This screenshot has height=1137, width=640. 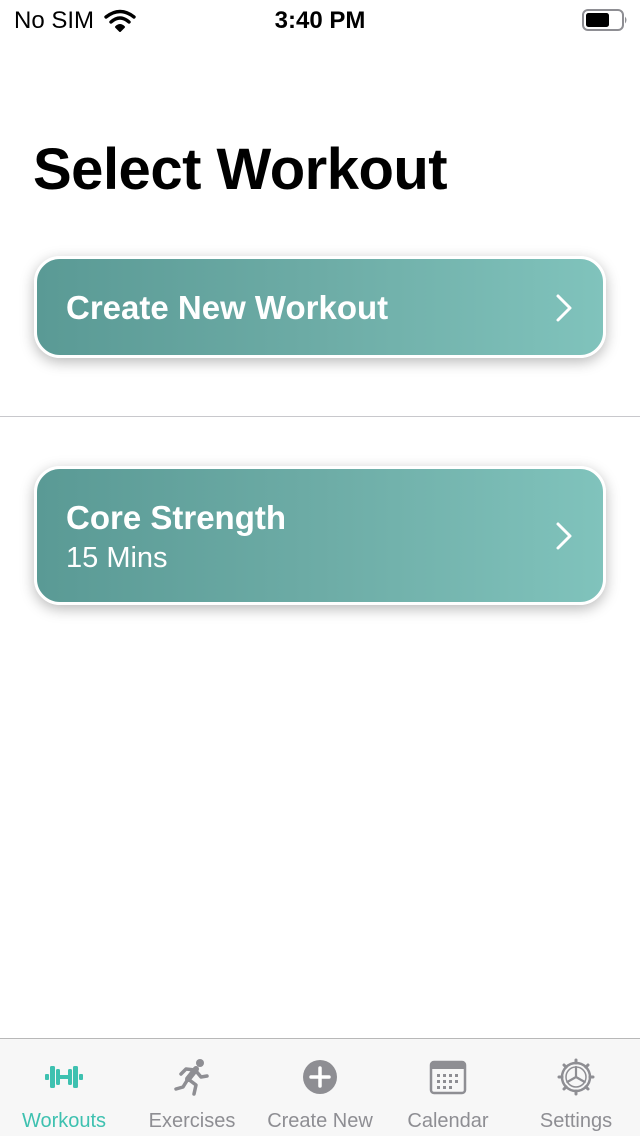 What do you see at coordinates (192, 1121) in the screenshot?
I see `tab-label-exercises: Exercises` at bounding box center [192, 1121].